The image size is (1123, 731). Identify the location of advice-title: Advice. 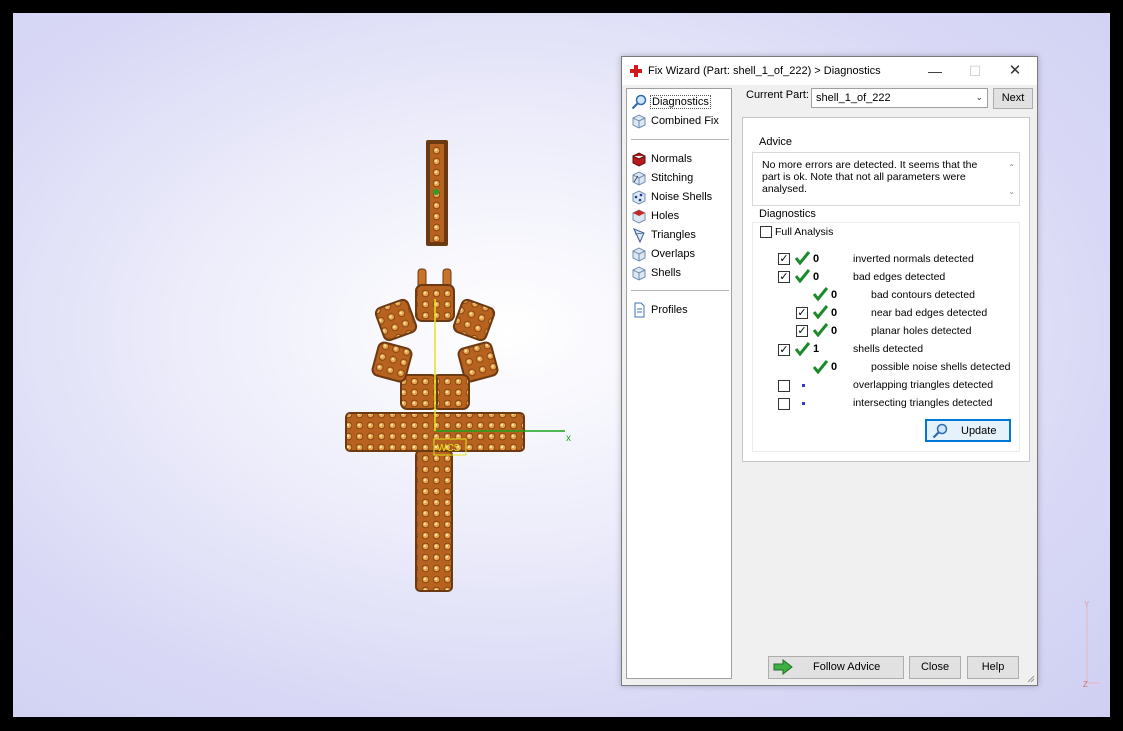
(776, 142).